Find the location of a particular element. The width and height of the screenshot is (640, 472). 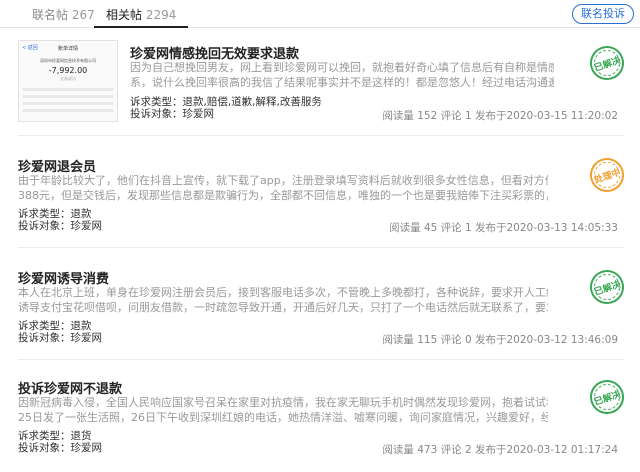

post-type: 诉求类型：退款,赔偿,道歉,解释,改善服务 is located at coordinates (226, 102).